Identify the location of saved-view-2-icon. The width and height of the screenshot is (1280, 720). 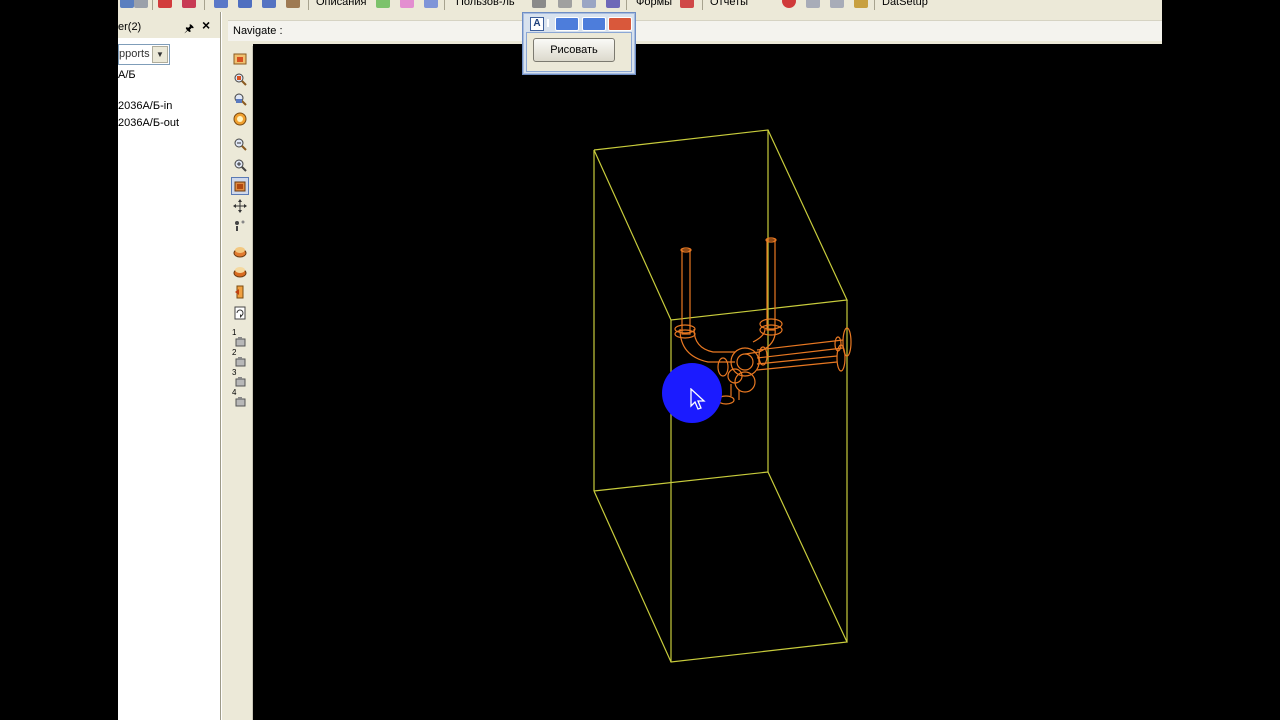
(240, 361).